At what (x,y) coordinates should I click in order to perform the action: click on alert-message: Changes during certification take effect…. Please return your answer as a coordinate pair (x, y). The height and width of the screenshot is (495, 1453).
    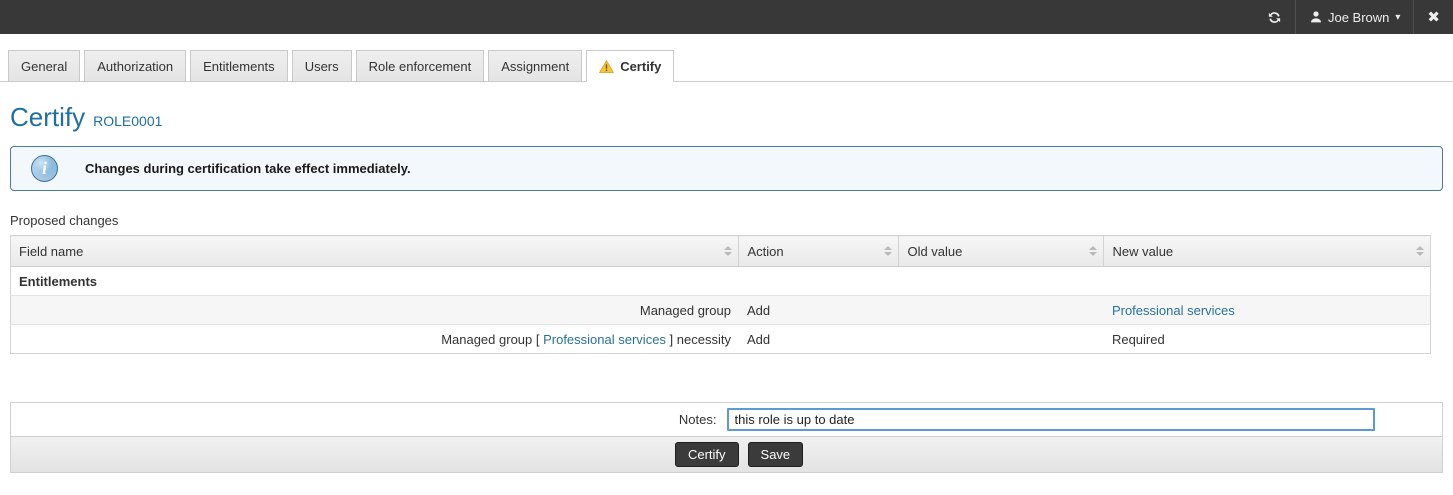
    Looking at the image, I should click on (248, 168).